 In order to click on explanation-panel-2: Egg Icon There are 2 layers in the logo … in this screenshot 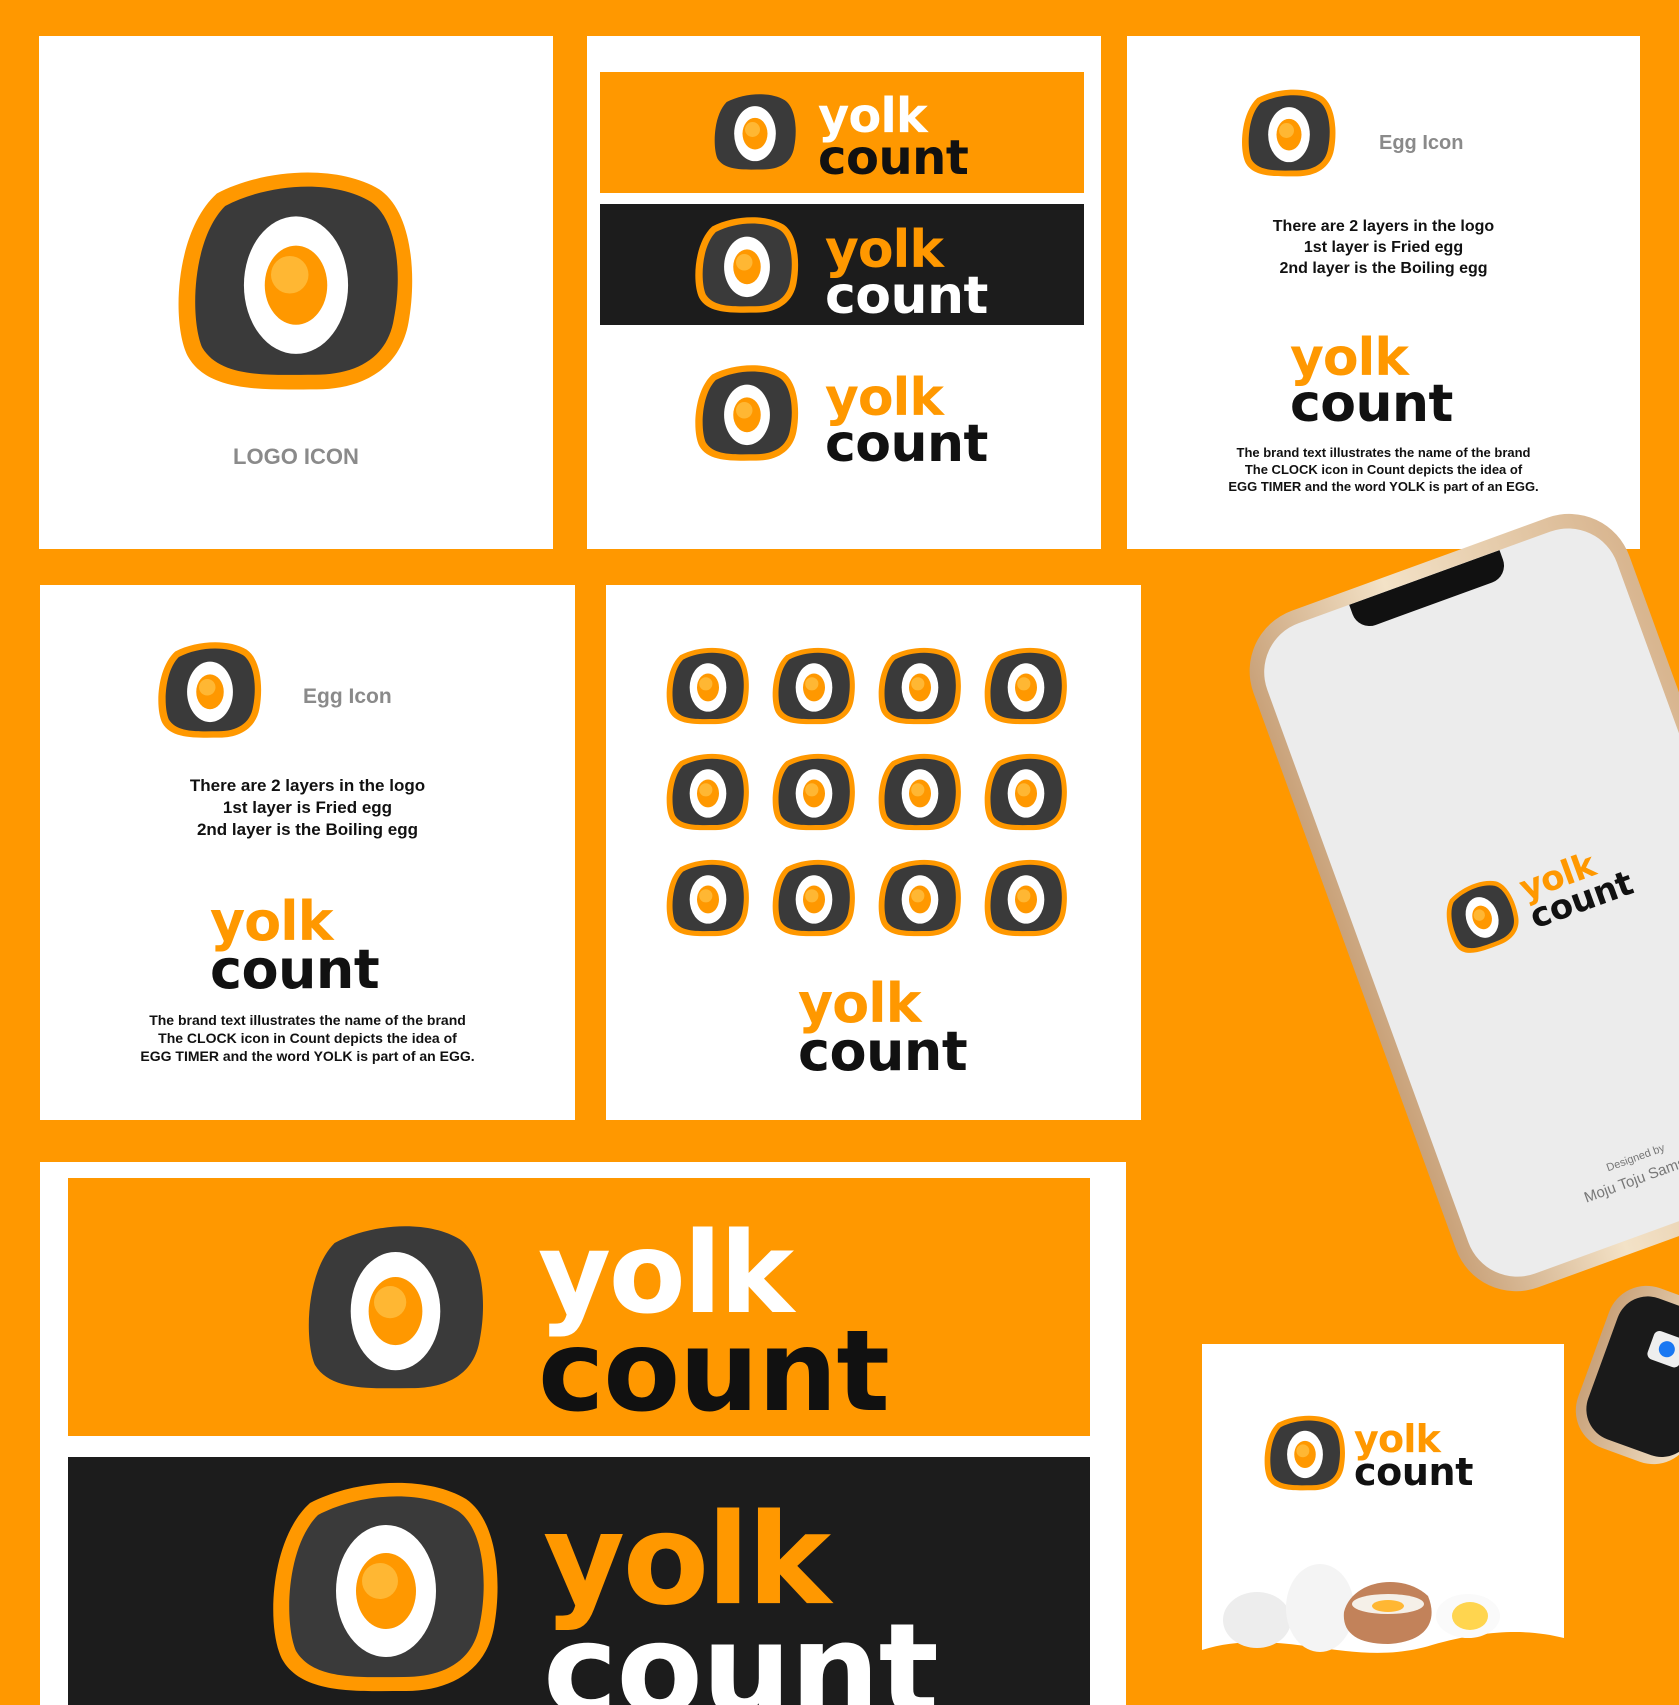, I will do `click(307, 852)`.